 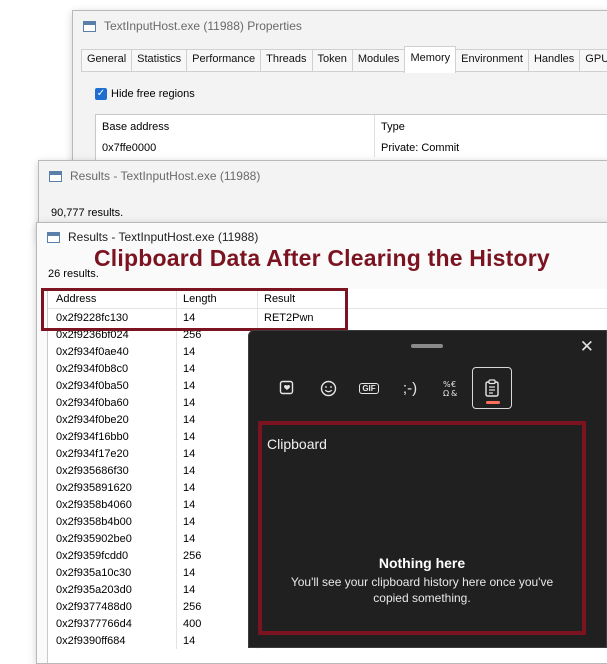 What do you see at coordinates (159, 60) in the screenshot?
I see `tab-statistics: Statistics` at bounding box center [159, 60].